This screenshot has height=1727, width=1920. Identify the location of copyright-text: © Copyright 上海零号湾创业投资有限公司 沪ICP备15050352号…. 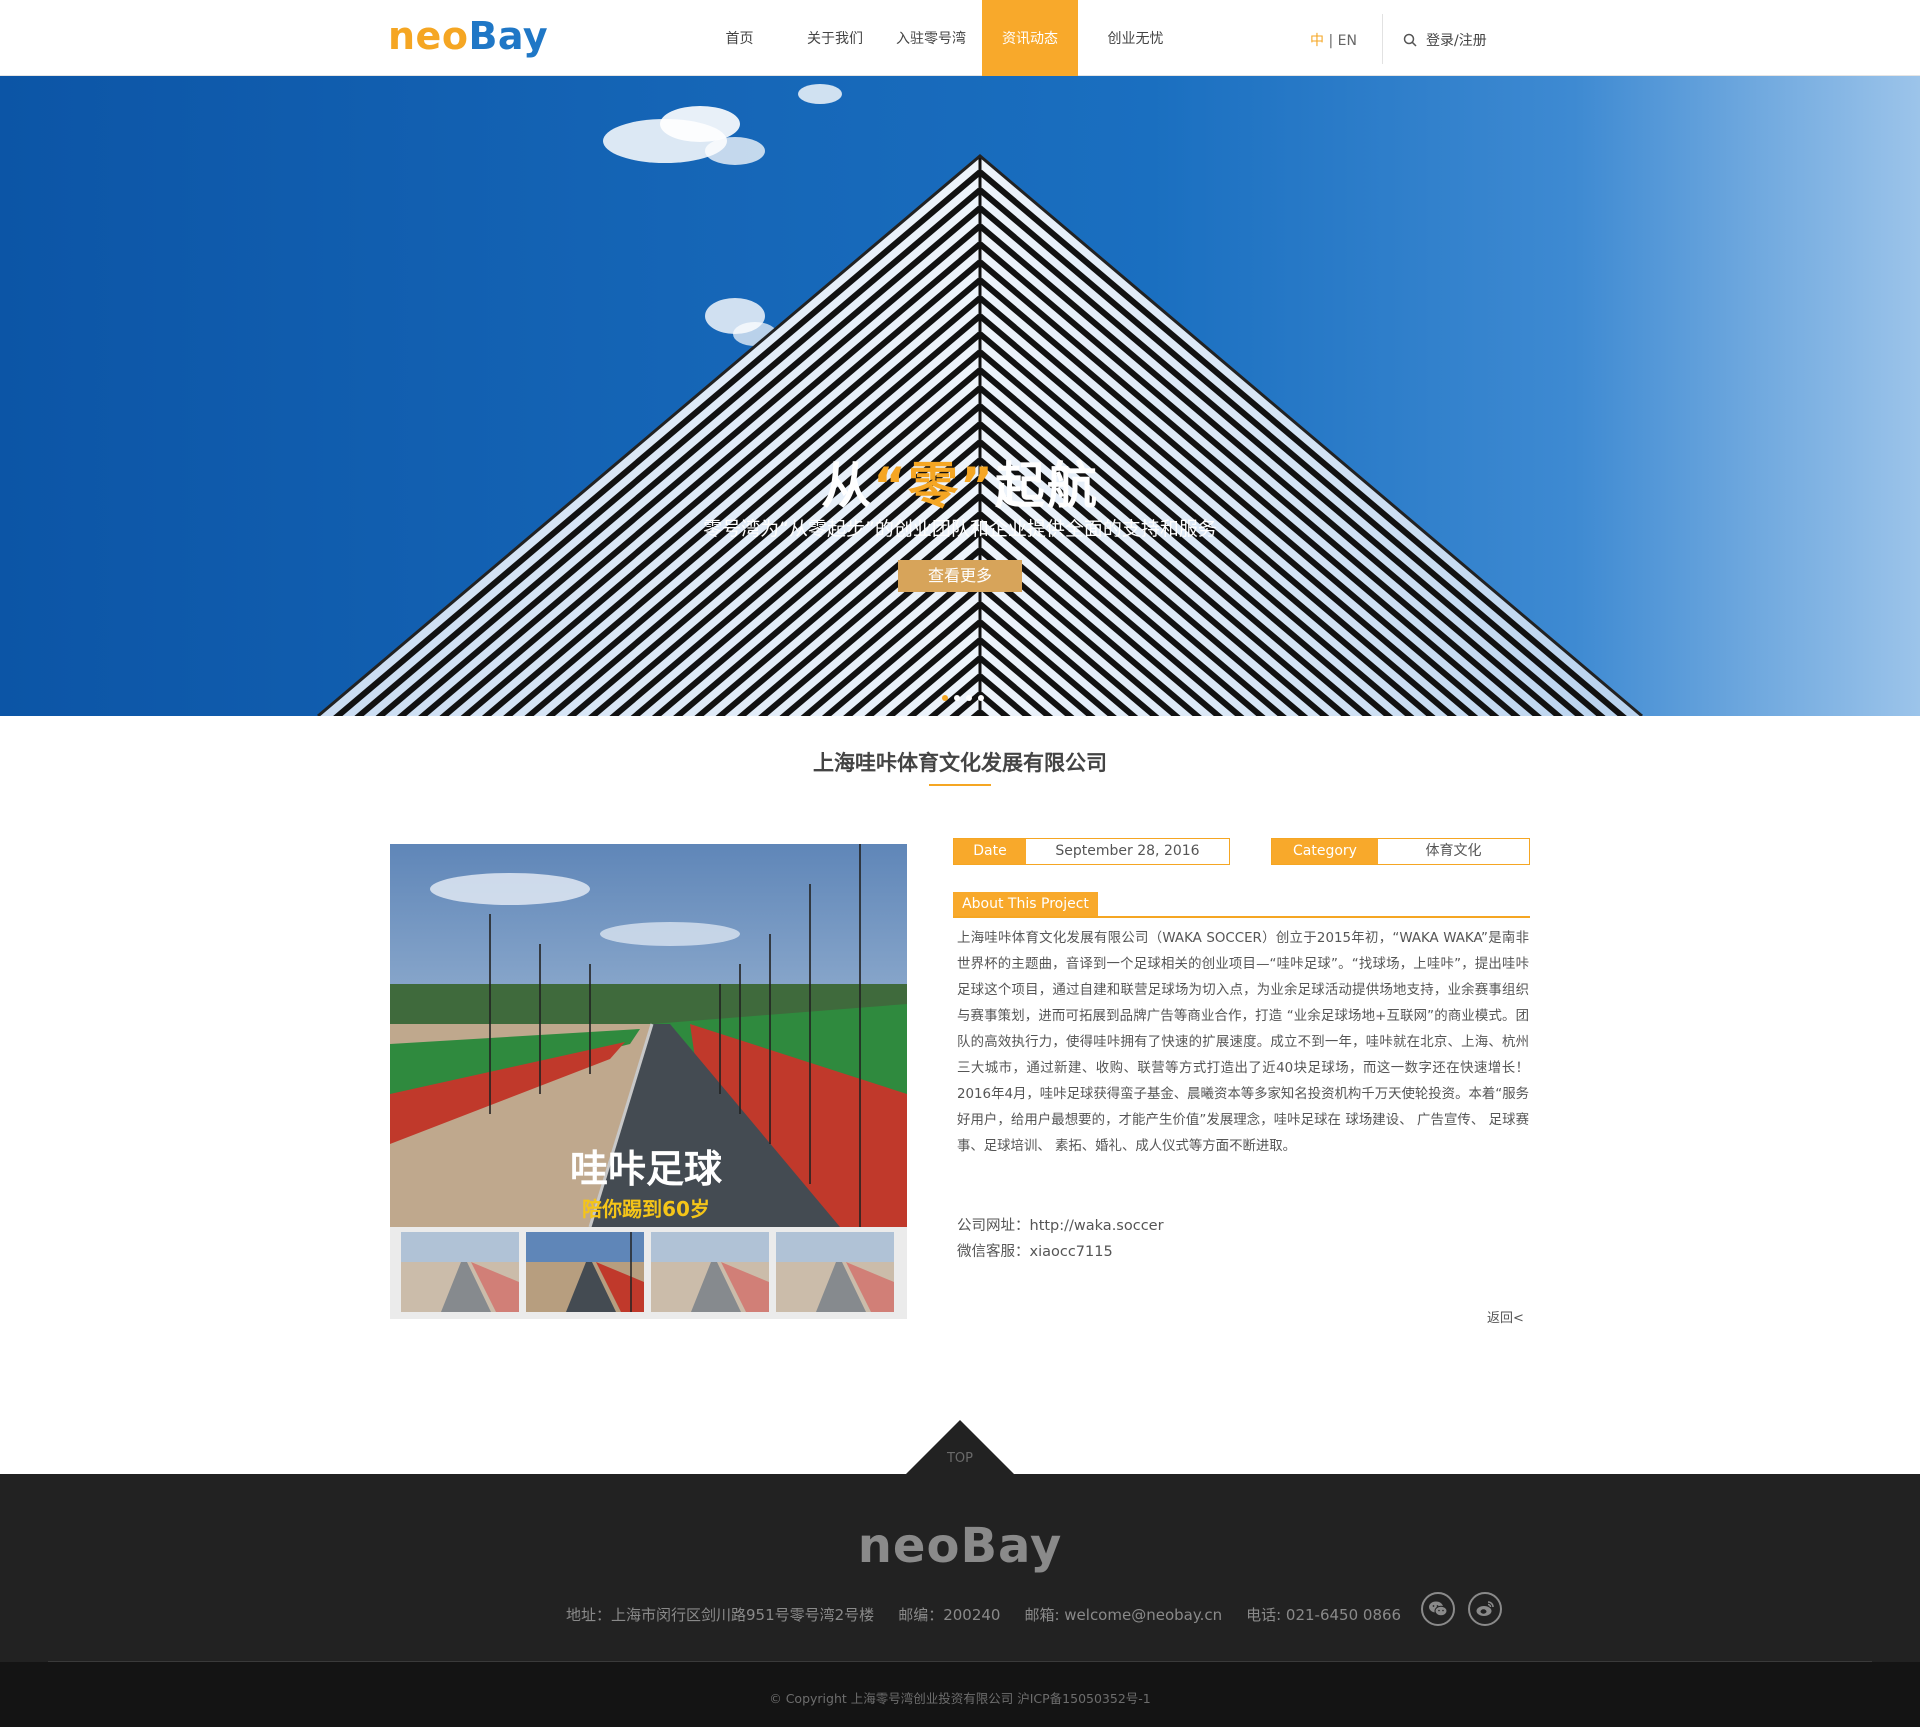
(960, 1698).